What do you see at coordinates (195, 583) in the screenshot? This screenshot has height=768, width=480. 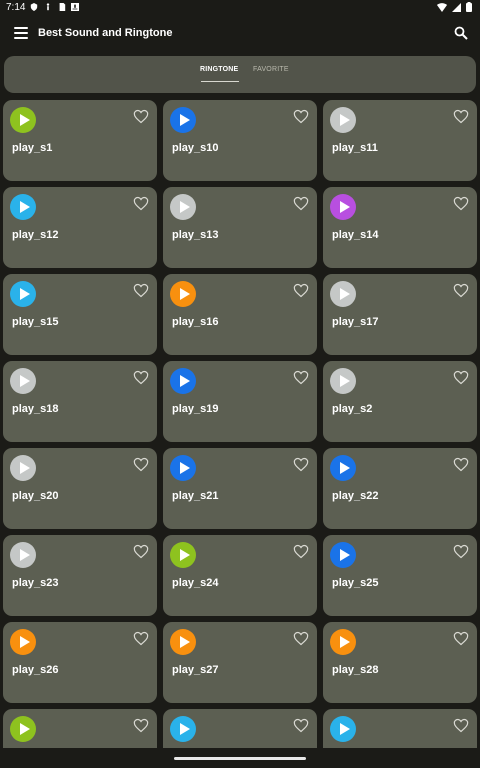 I see `sound-label: play_s24` at bounding box center [195, 583].